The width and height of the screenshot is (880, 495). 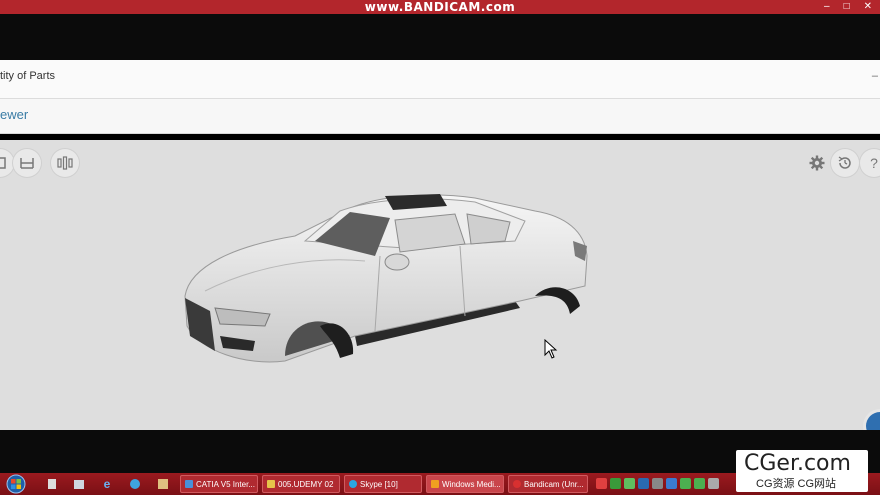 What do you see at coordinates (135, 484) in the screenshot?
I see `edge-icon` at bounding box center [135, 484].